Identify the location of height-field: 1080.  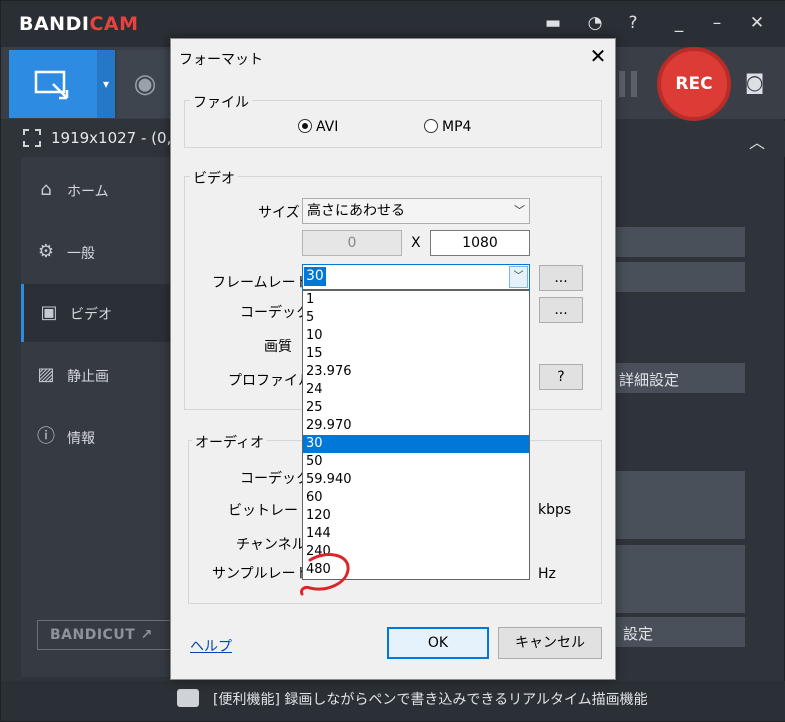
(480, 243).